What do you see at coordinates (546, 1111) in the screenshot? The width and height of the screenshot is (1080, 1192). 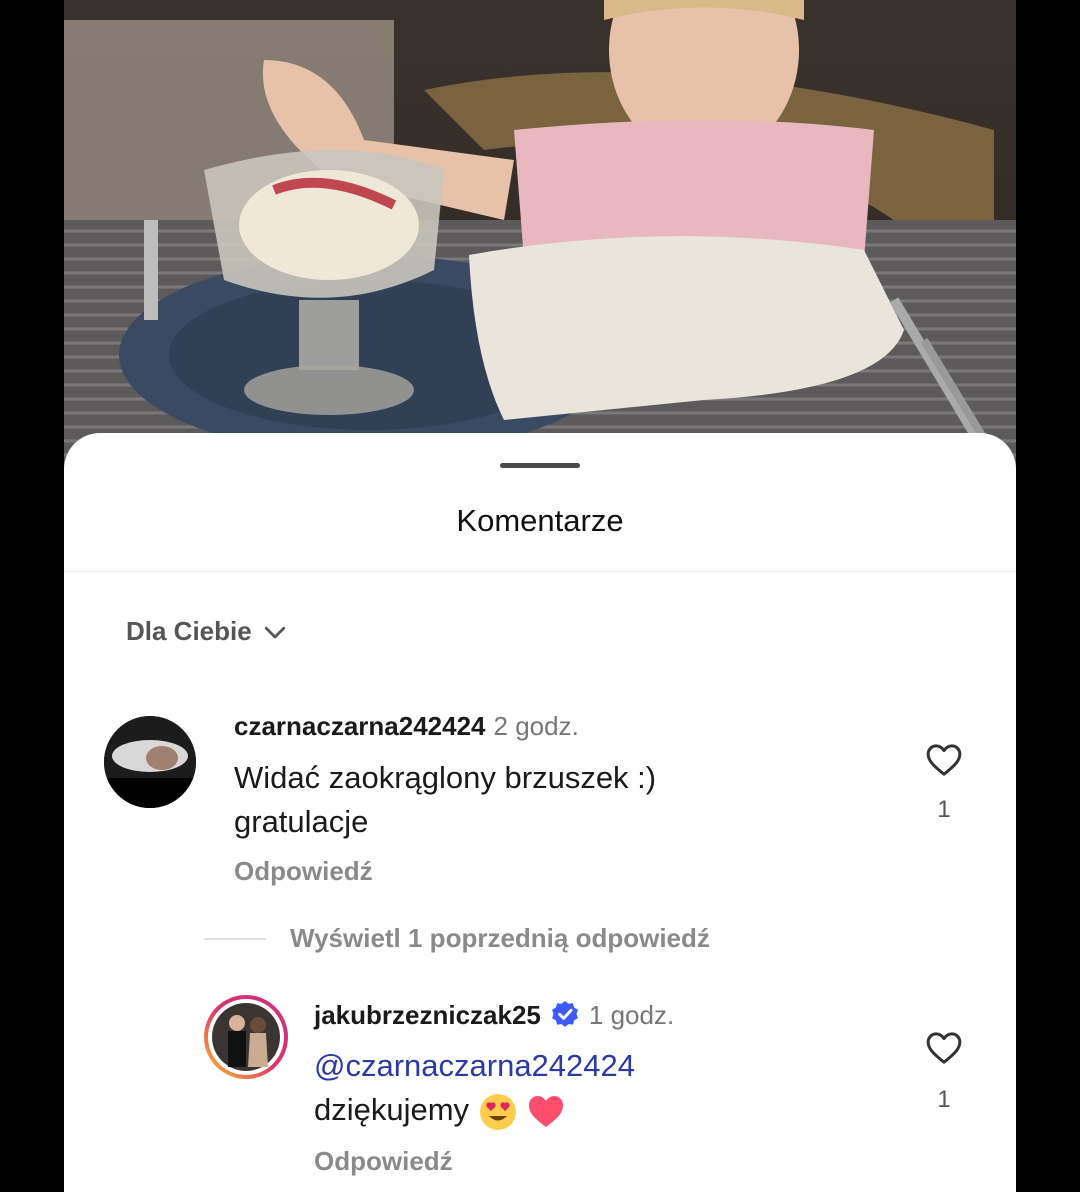 I see `red-heart-emoji-icon` at bounding box center [546, 1111].